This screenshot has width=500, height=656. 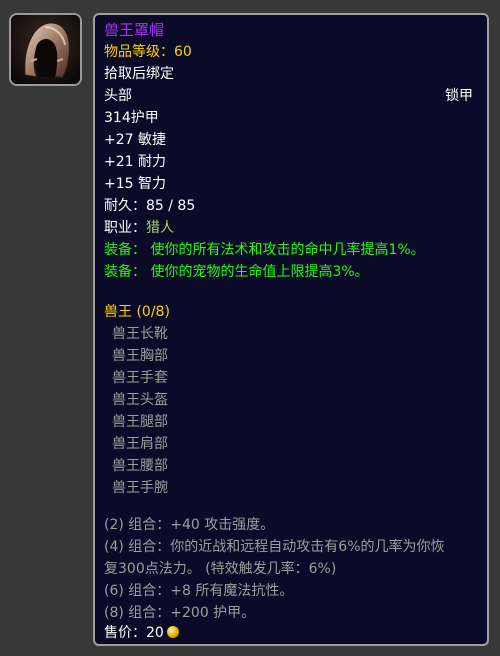 I want to click on set-name: 兽王 (0/8), so click(x=137, y=312).